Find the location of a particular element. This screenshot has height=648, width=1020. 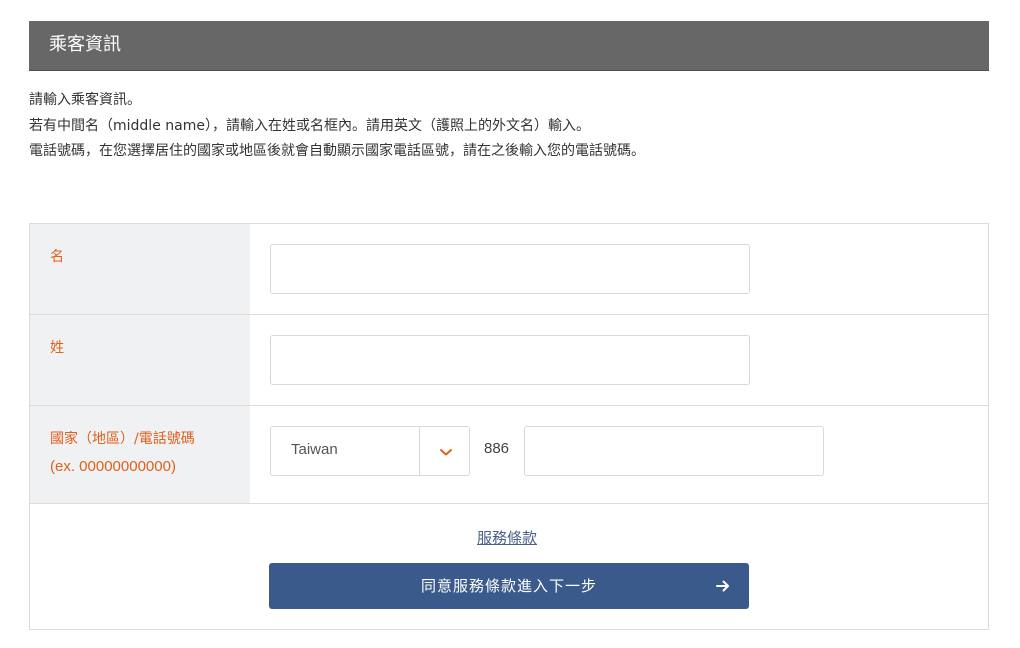

dial-code: 886 is located at coordinates (497, 448).